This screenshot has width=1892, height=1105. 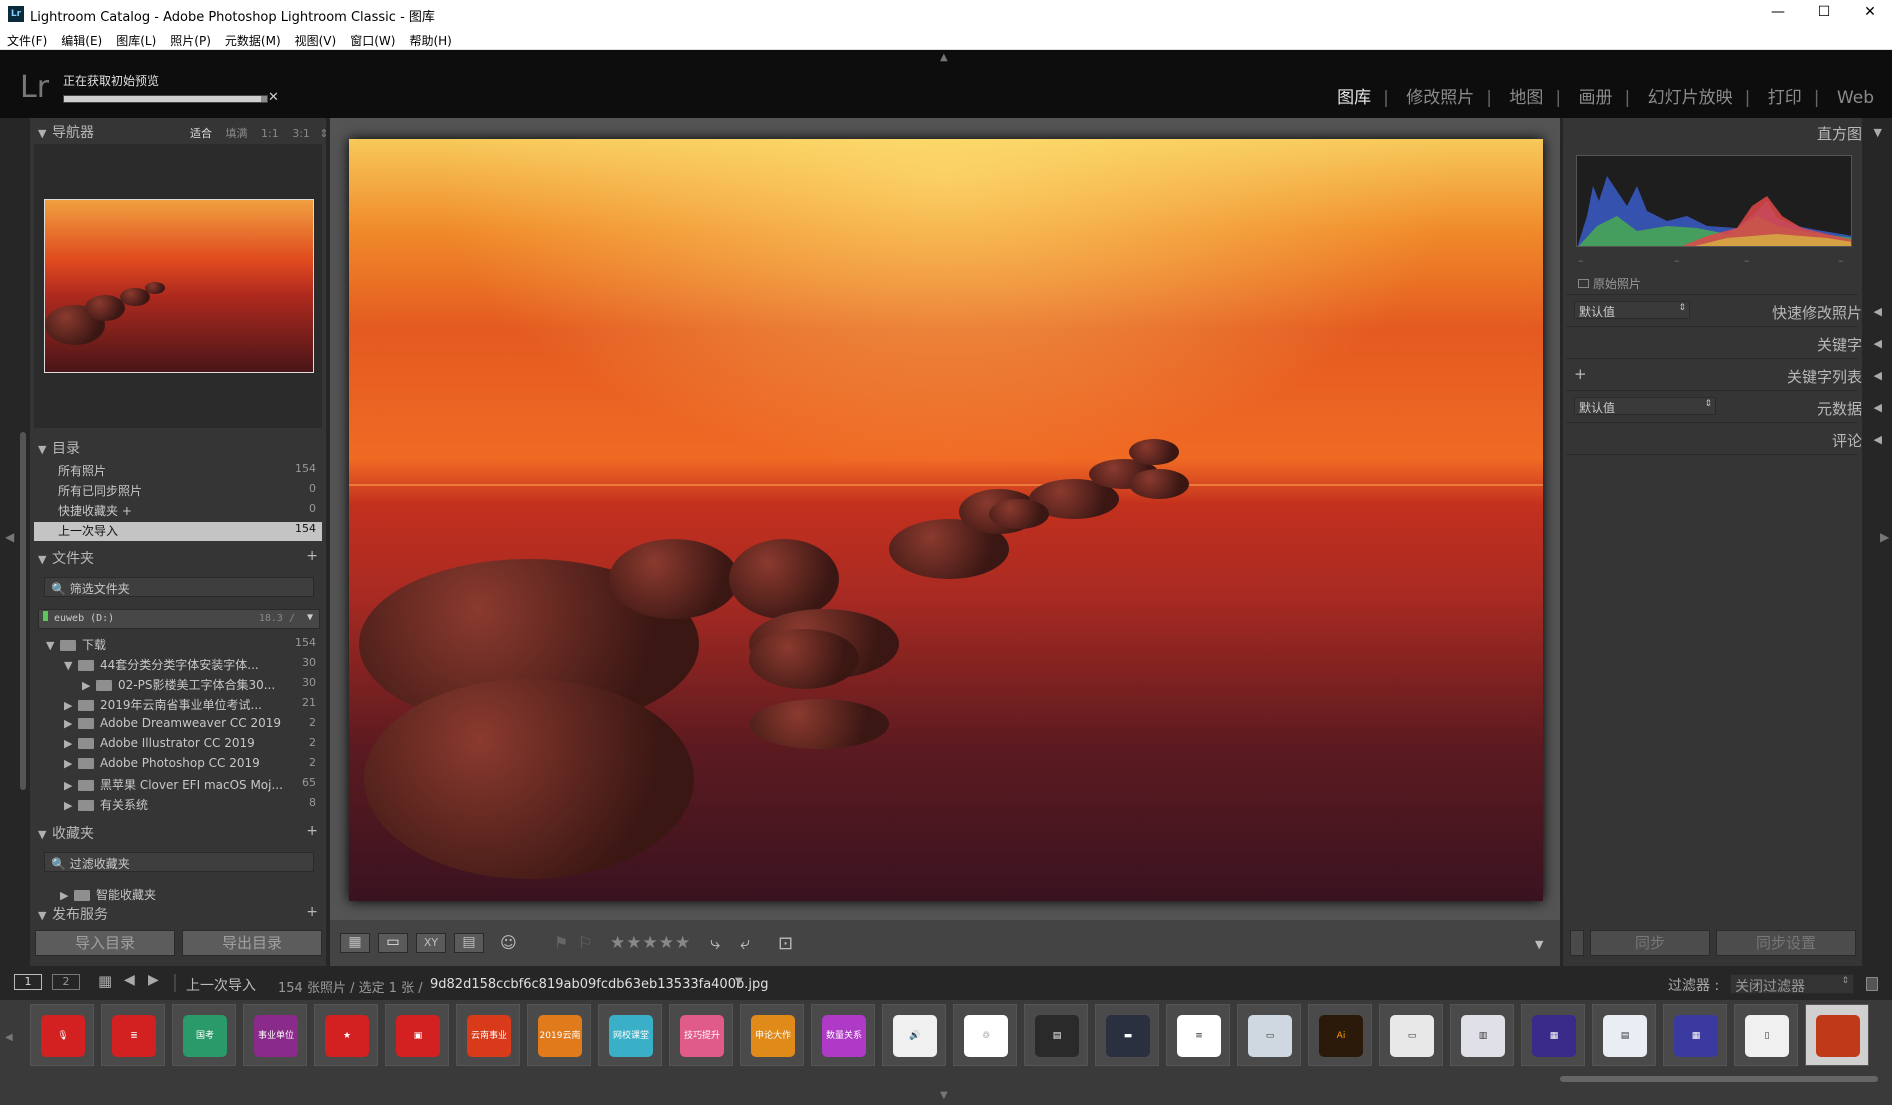 What do you see at coordinates (1766, 1035) in the screenshot?
I see `filmstrip-thumbnail: ▯` at bounding box center [1766, 1035].